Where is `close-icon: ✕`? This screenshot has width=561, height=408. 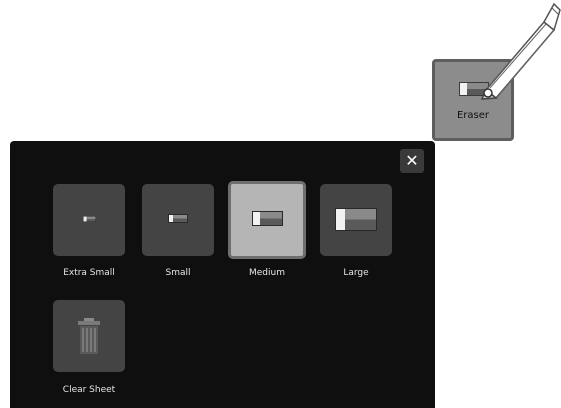
close-icon: ✕ is located at coordinates (412, 160).